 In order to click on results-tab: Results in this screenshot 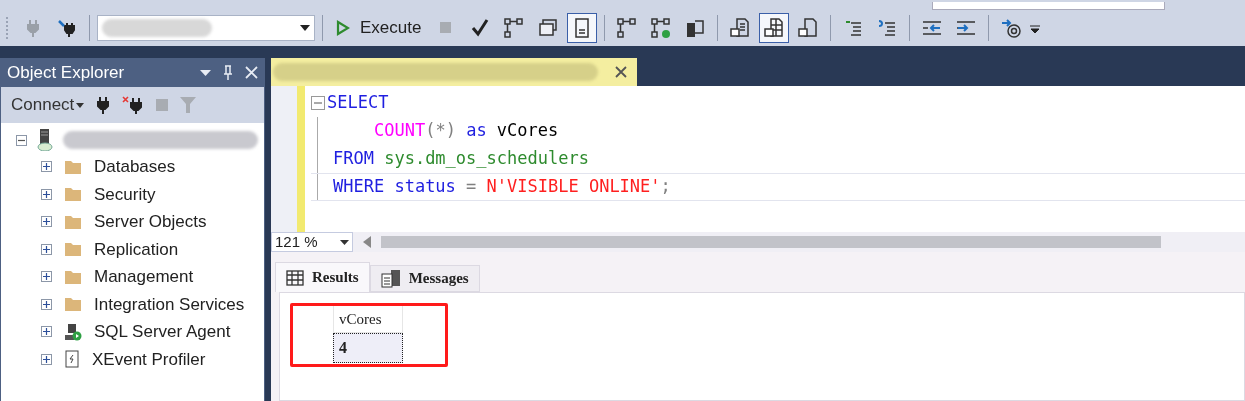, I will do `click(322, 277)`.